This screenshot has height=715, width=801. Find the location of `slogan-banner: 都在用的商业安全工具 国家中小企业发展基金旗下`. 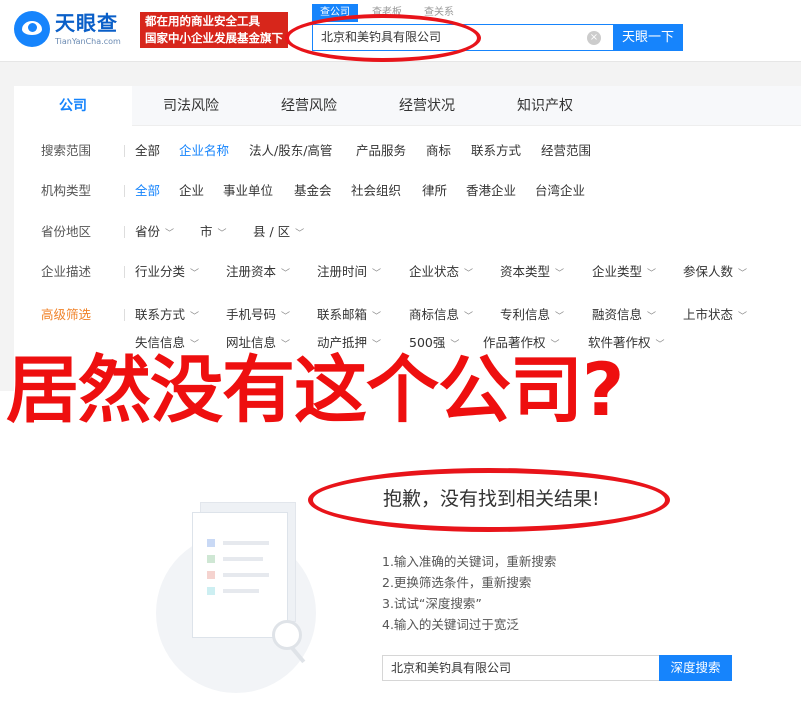

slogan-banner: 都在用的商业安全工具 国家中小企业发展基金旗下 is located at coordinates (214, 30).